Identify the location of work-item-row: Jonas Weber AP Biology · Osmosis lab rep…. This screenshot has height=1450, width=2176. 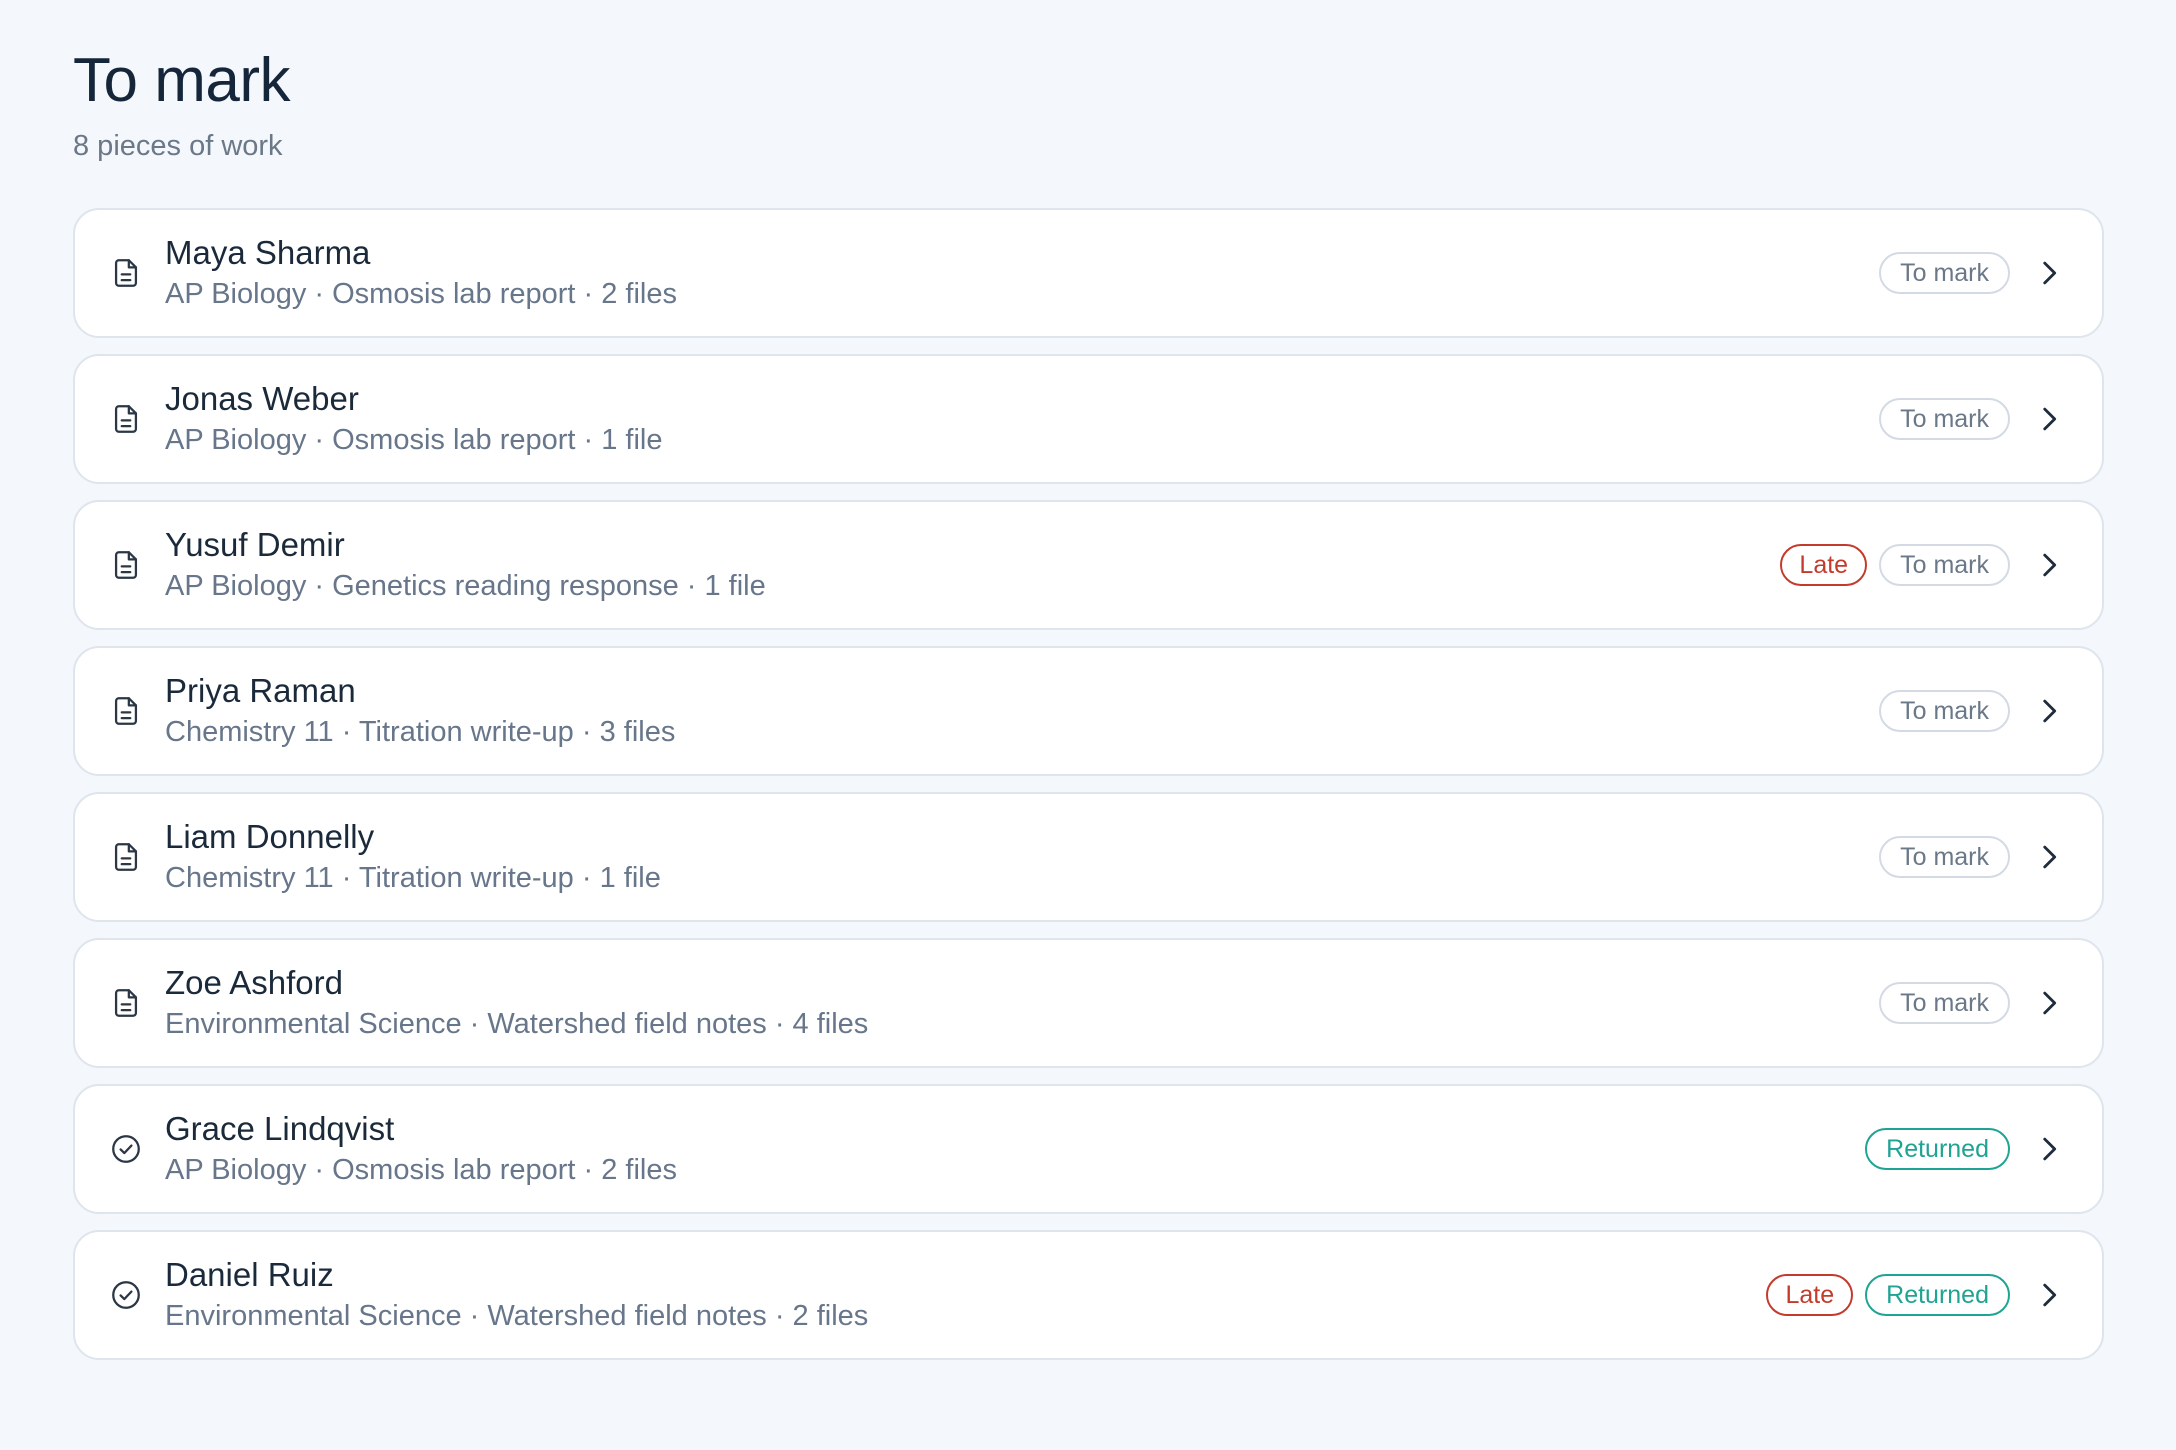
(1088, 419).